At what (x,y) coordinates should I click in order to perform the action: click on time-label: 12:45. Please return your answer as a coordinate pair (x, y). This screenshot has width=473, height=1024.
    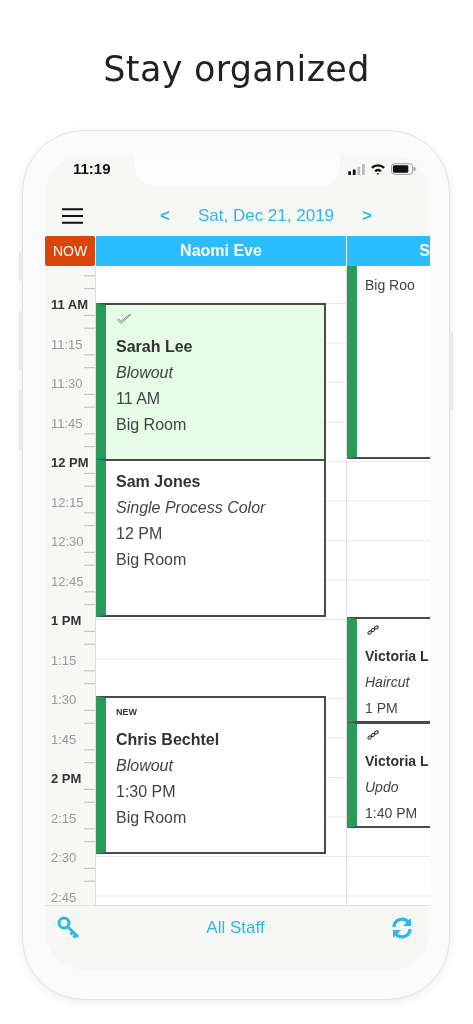
    Looking at the image, I should click on (67, 581).